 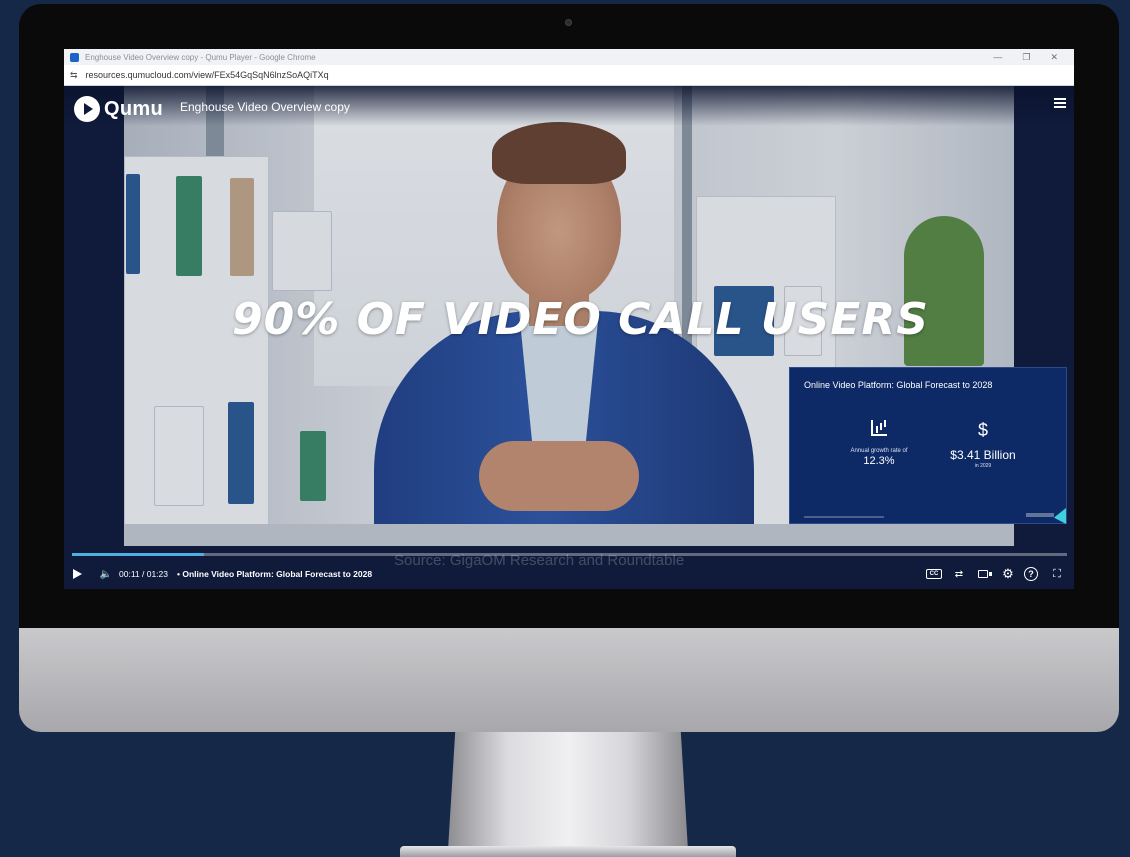 What do you see at coordinates (1054, 57) in the screenshot?
I see `close-button: ✕` at bounding box center [1054, 57].